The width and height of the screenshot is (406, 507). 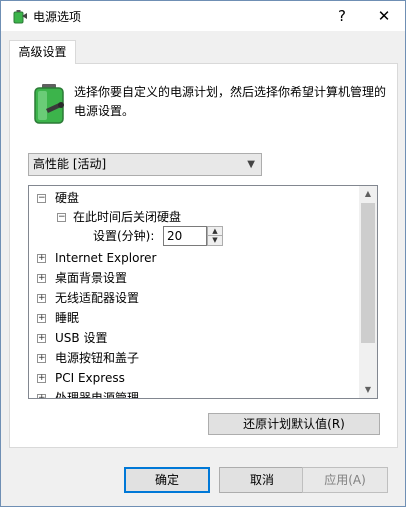 I want to click on scroll-down-icon: ▼, so click(x=368, y=390).